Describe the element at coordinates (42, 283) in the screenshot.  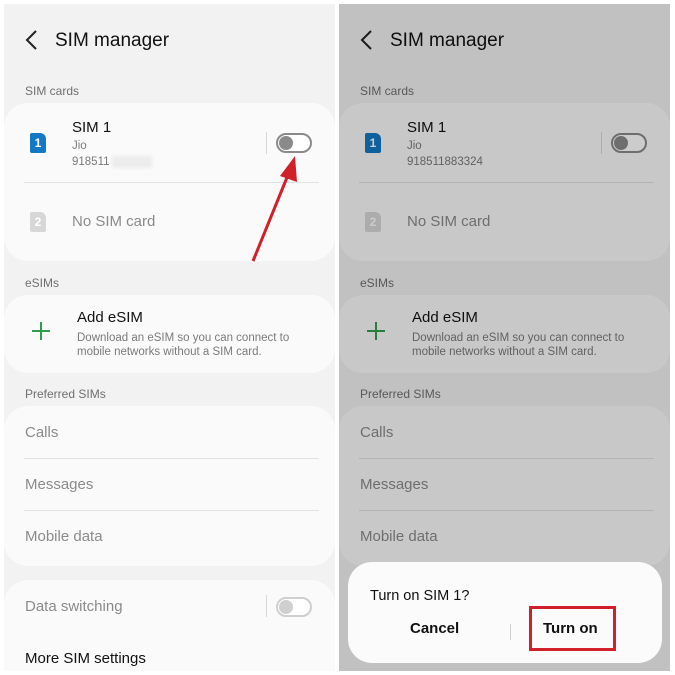
I see `section-label-esims: eSIMs` at that location.